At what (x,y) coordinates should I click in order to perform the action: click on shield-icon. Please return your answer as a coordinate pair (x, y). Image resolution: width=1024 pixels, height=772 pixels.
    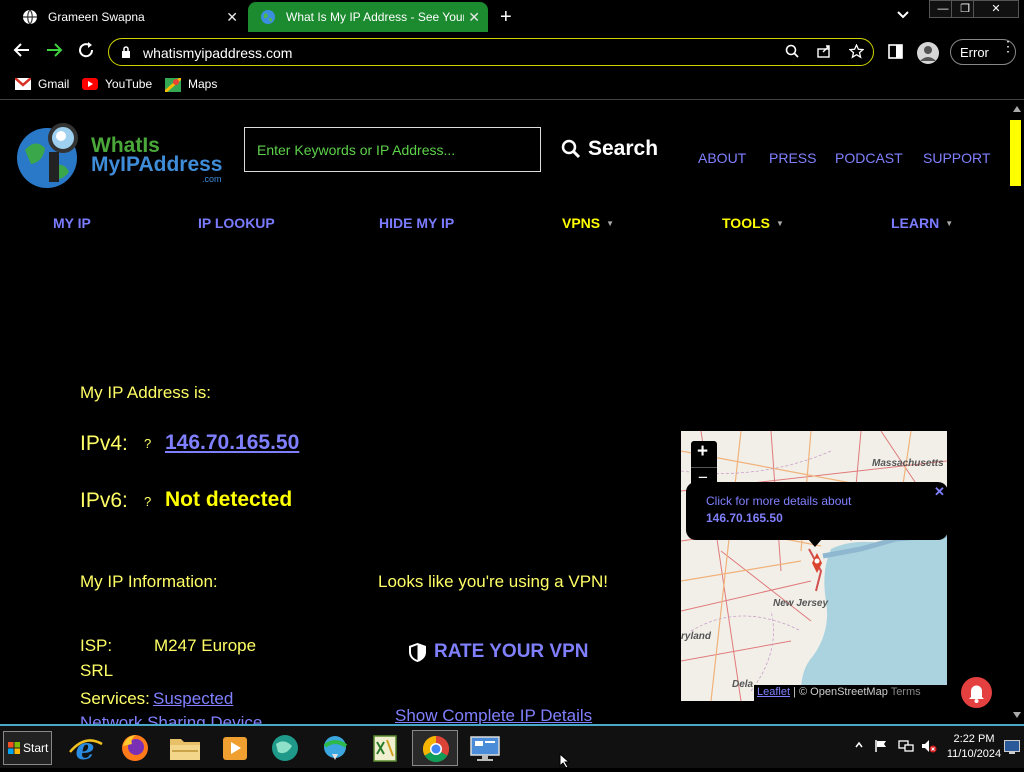
    Looking at the image, I should click on (417, 652).